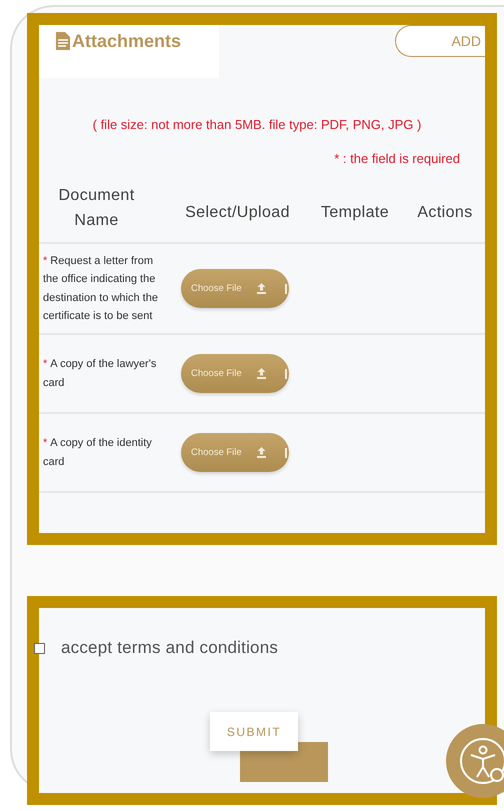 Image resolution: width=504 pixels, height=811 pixels. Describe the element at coordinates (100, 374) in the screenshot. I see `document-name: * A copy of the lawyer's card` at that location.